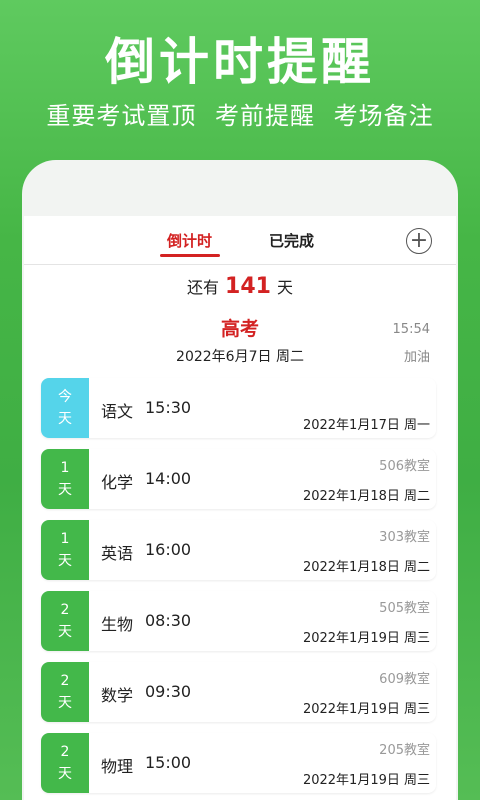  I want to click on exam-subject: 生物, so click(117, 624).